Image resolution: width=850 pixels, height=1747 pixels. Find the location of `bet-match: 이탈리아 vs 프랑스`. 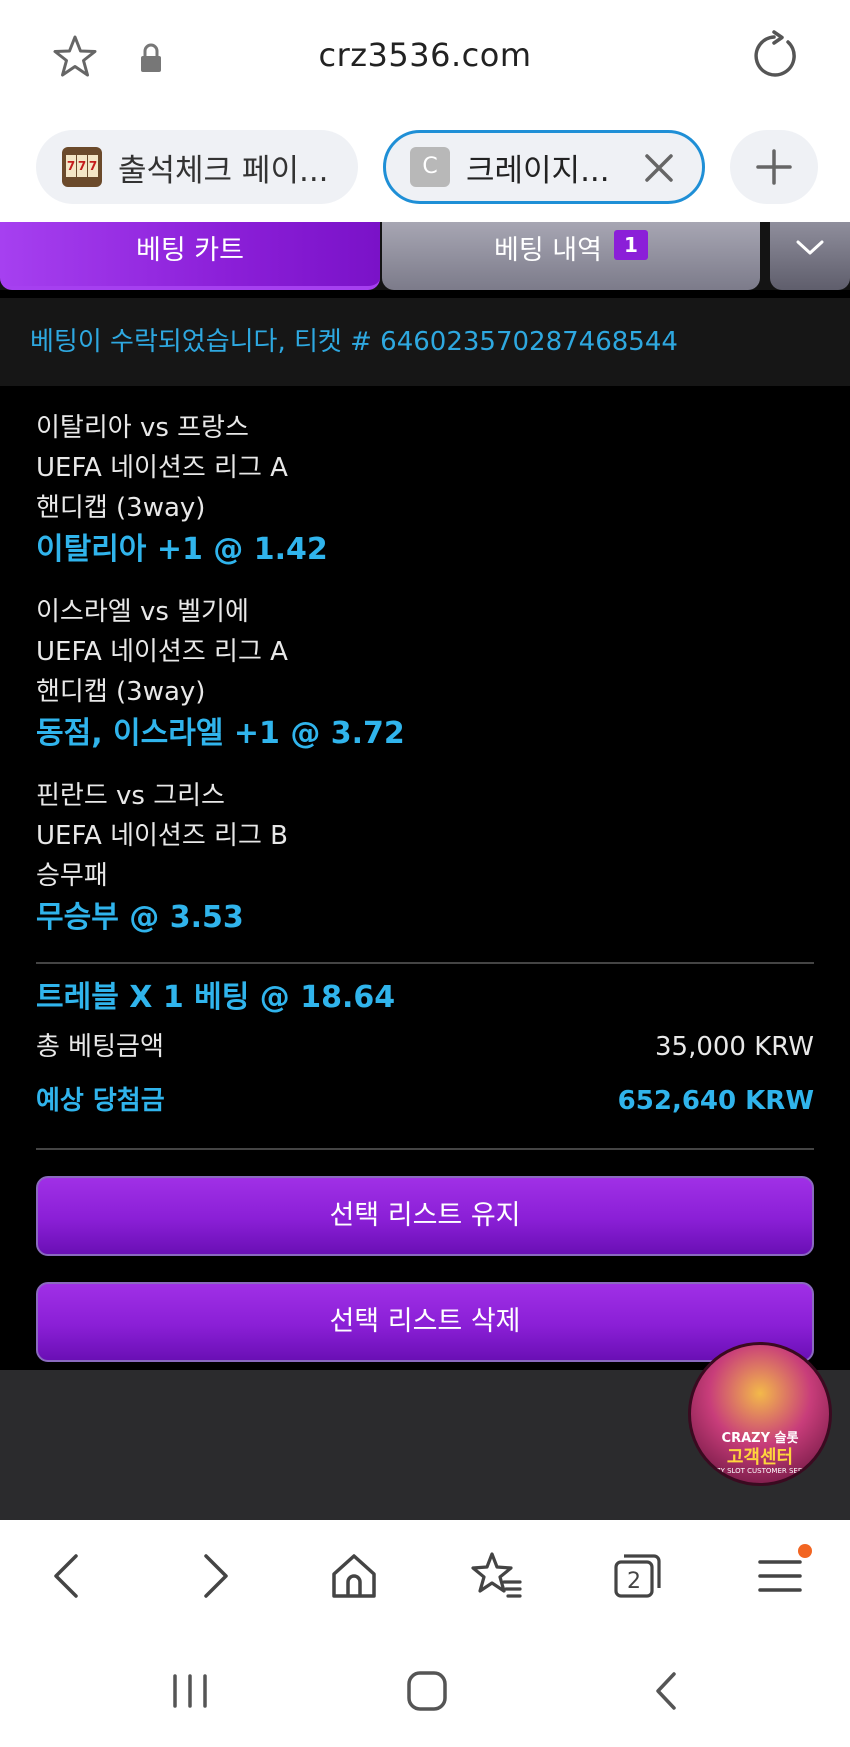

bet-match: 이탈리아 vs 프랑스 is located at coordinates (142, 428).